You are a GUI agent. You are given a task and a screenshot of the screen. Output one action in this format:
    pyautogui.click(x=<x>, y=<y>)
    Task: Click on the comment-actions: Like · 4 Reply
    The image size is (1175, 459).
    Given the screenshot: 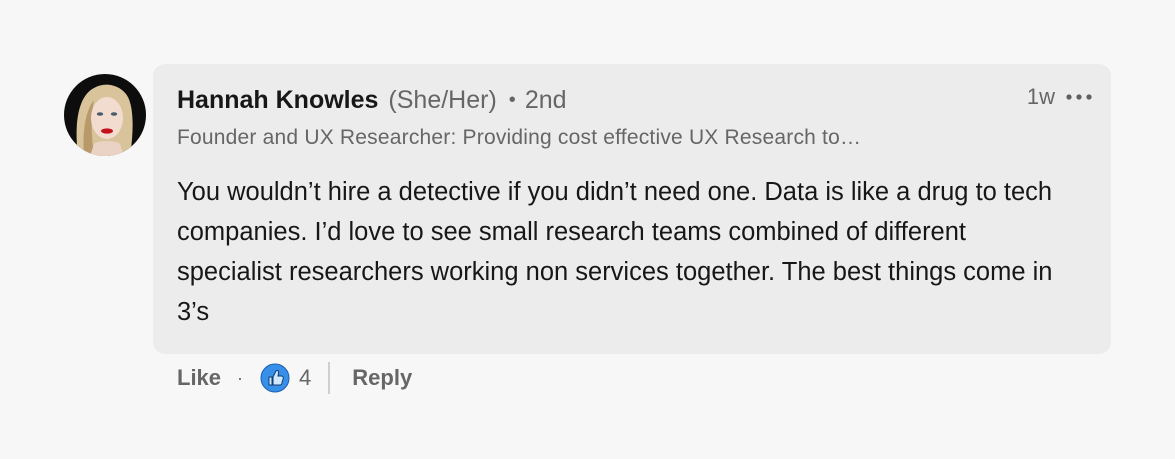 What is the action you would take?
    pyautogui.click(x=294, y=378)
    